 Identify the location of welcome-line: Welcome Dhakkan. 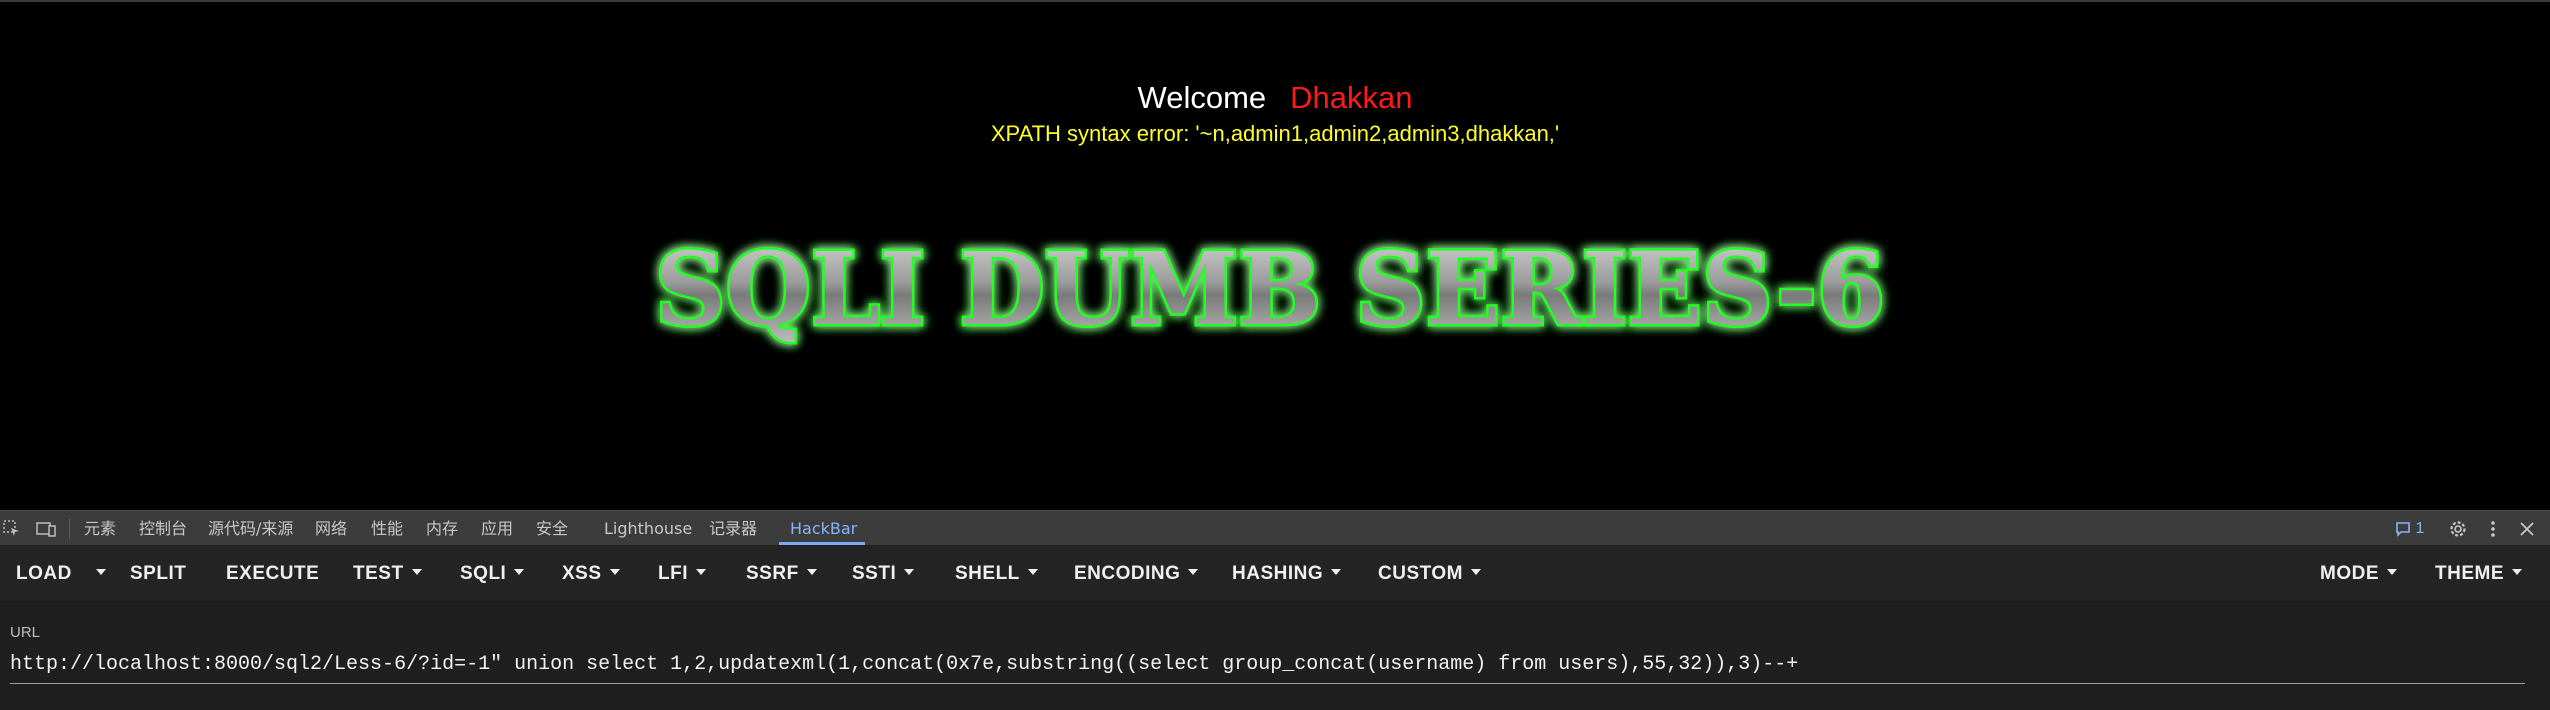
(1275, 98).